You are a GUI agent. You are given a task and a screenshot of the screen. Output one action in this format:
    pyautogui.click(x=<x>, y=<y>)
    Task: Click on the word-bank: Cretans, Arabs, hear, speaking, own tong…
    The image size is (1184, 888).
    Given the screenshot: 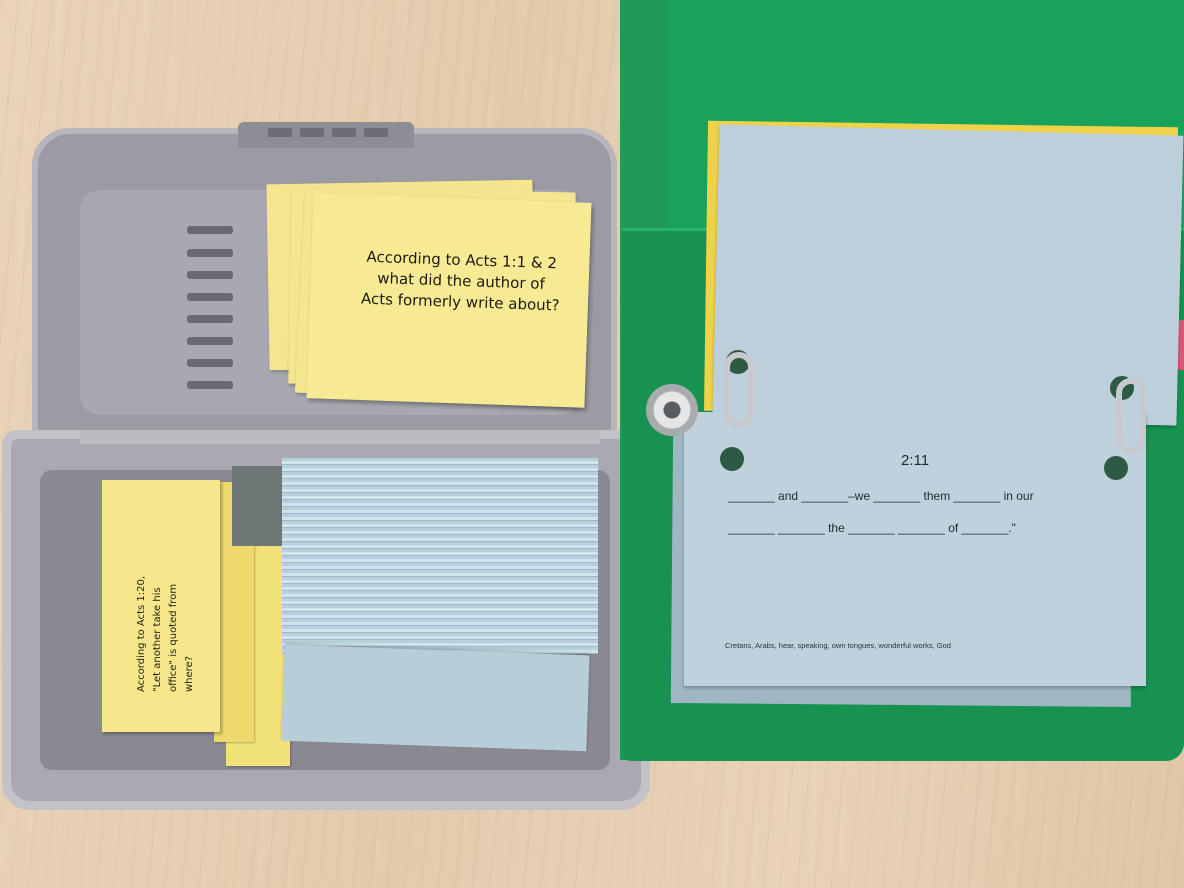 What is the action you would take?
    pyautogui.click(x=838, y=645)
    